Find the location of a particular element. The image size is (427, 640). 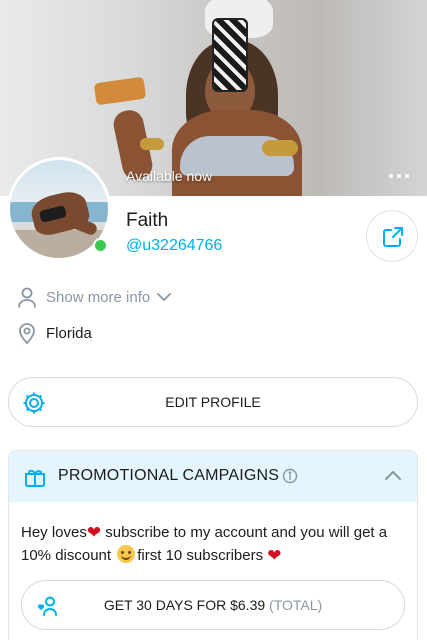

subscribe-total-text: (TOTAL) is located at coordinates (296, 605).